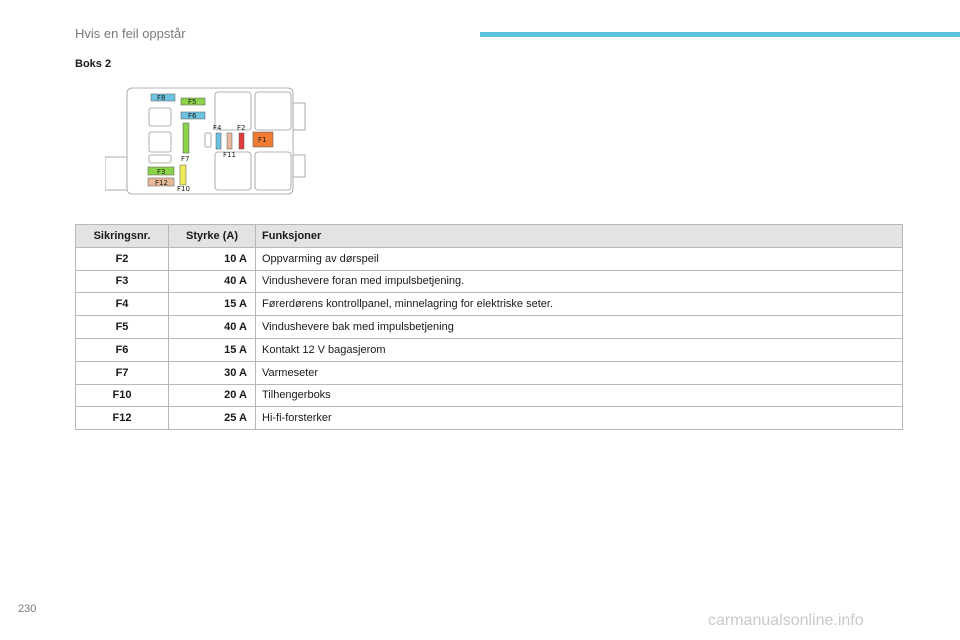  What do you see at coordinates (122, 304) in the screenshot?
I see `fuse-number-cell: F4` at bounding box center [122, 304].